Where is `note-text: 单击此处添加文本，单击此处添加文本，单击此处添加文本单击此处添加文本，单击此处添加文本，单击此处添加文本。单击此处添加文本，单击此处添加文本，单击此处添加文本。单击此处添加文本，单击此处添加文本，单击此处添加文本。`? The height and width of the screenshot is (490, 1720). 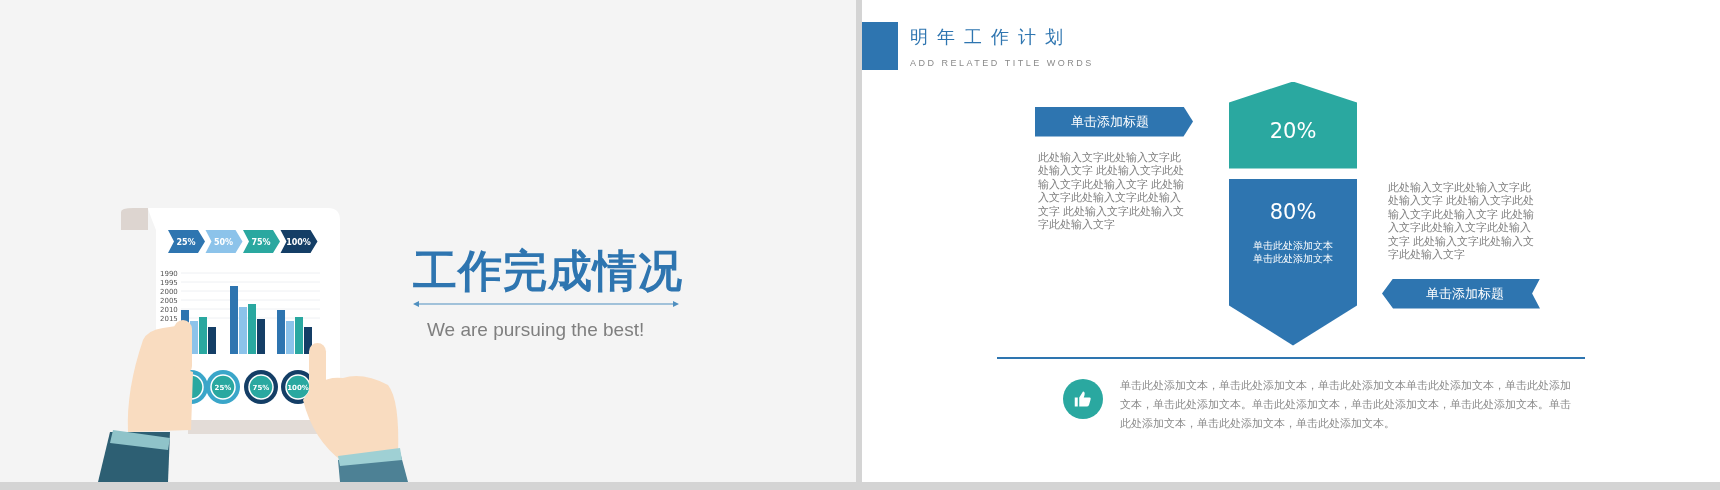 note-text: 单击此处添加文本，单击此处添加文本，单击此处添加文本单击此处添加文本，单击此处添加文本，单击此处添加文本。单击此处添加文本，单击此处添加文本，单击此处添加文本。单击此处添加文本，单击此处添加文本，单击此处添加文本。 is located at coordinates (1346, 404).